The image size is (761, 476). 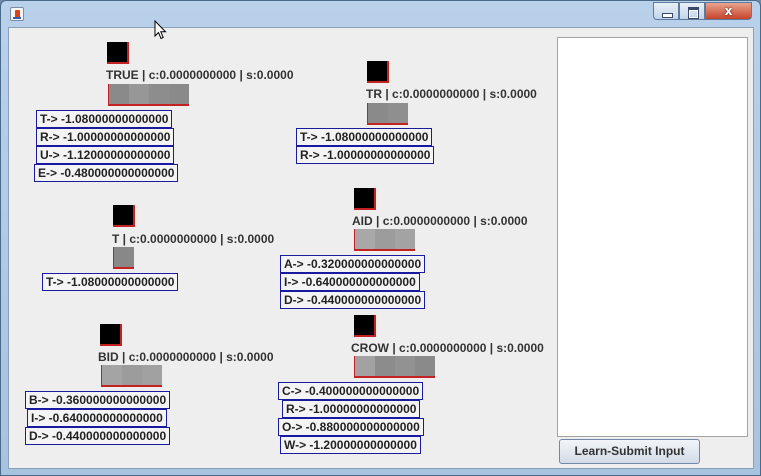 What do you see at coordinates (106, 173) in the screenshot?
I see `weight-box: E-> -0.480000000000000` at bounding box center [106, 173].